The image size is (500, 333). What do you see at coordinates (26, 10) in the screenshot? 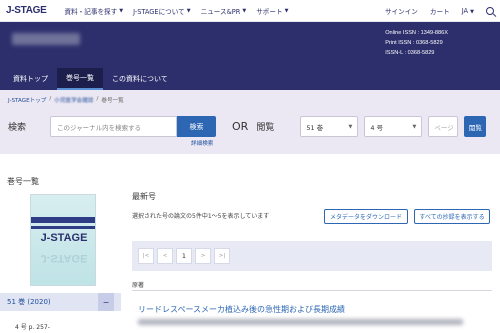
I see `jstage-logo: J-STAGE` at bounding box center [26, 10].